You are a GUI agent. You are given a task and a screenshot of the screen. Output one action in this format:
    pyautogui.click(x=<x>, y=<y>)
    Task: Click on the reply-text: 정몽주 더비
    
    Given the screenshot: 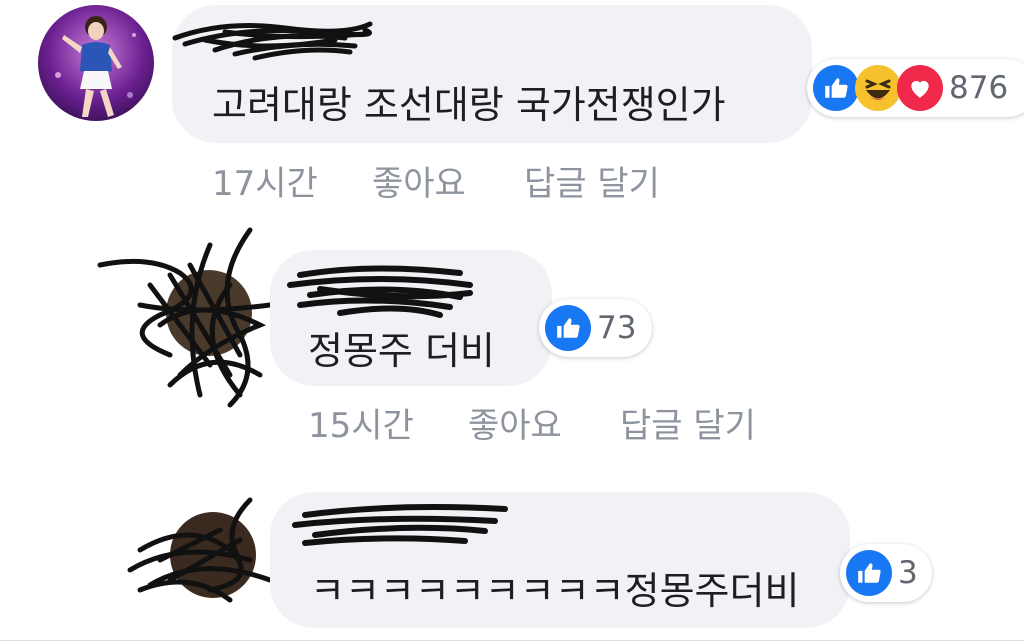 What is the action you would take?
    pyautogui.click(x=401, y=351)
    